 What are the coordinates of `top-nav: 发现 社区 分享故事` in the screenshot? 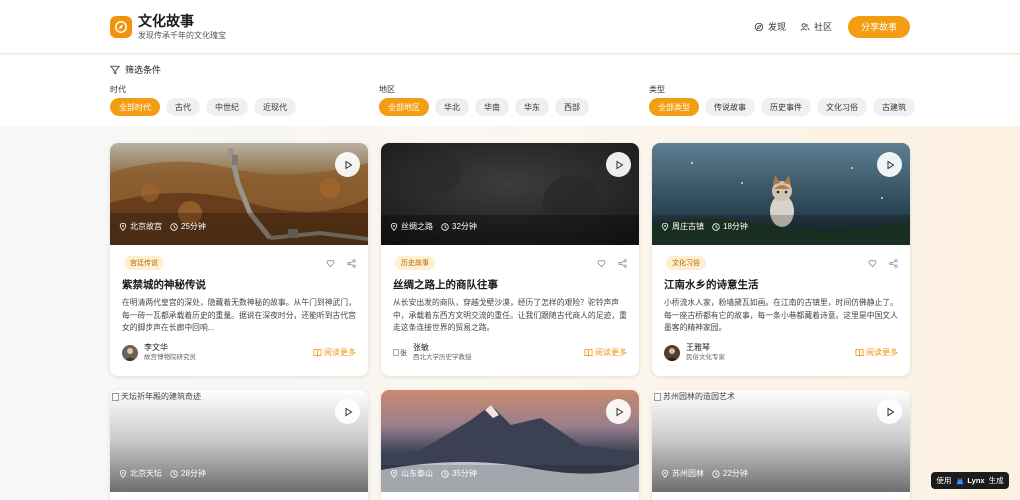 It's located at (825, 26).